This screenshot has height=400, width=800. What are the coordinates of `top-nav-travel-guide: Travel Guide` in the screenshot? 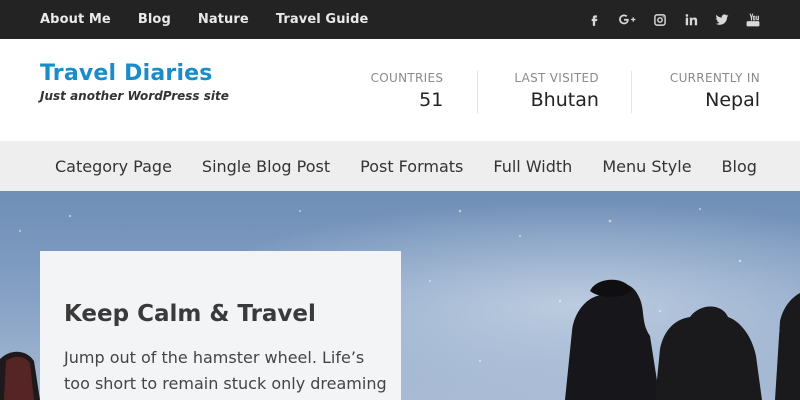 It's located at (322, 19).